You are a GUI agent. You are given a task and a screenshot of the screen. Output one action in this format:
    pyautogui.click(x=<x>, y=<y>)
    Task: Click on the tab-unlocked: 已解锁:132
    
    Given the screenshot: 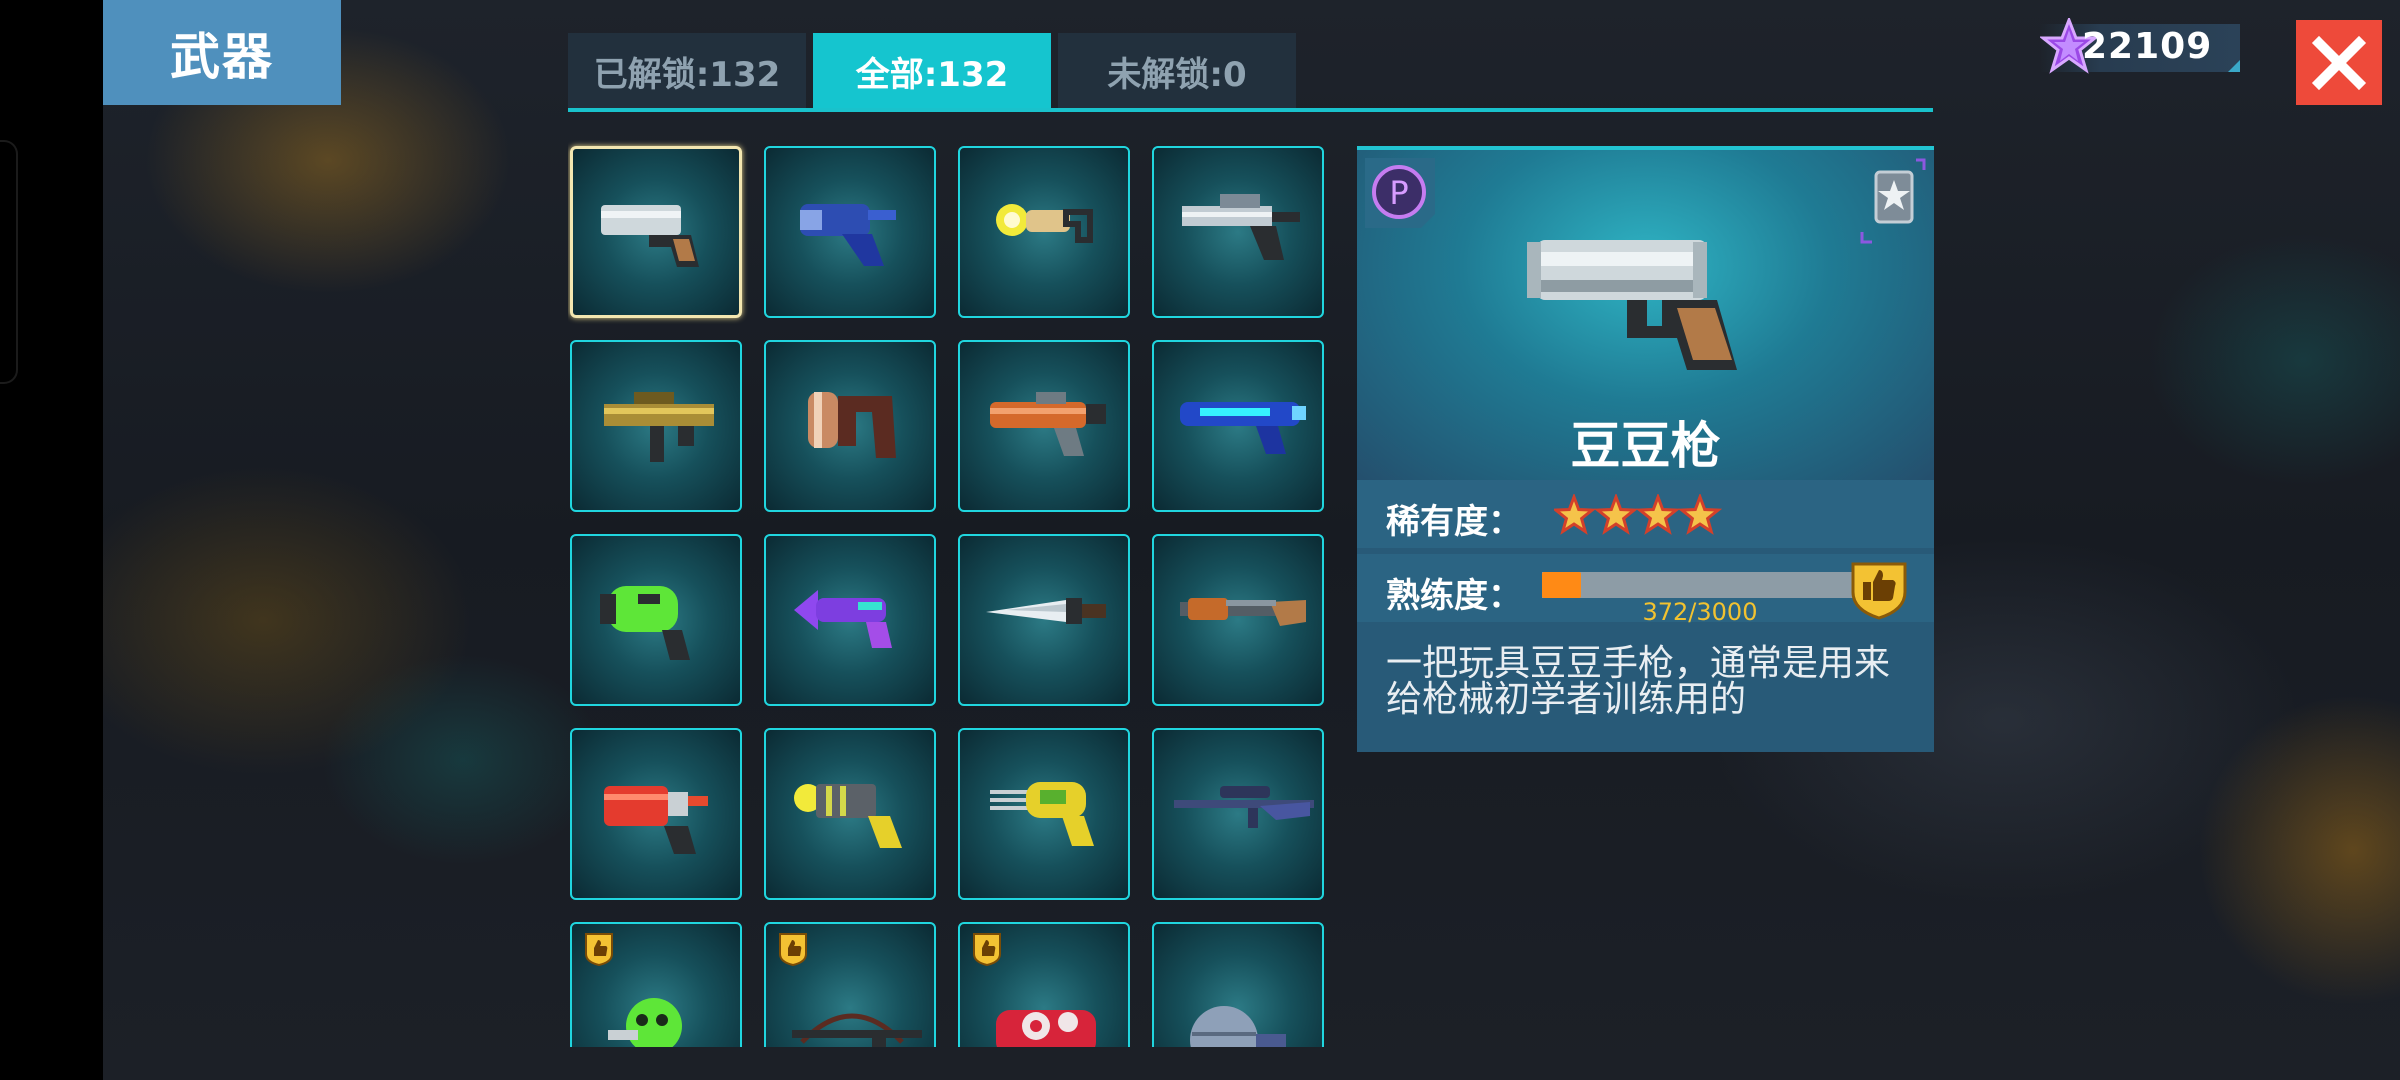 What is the action you would take?
    pyautogui.click(x=687, y=71)
    